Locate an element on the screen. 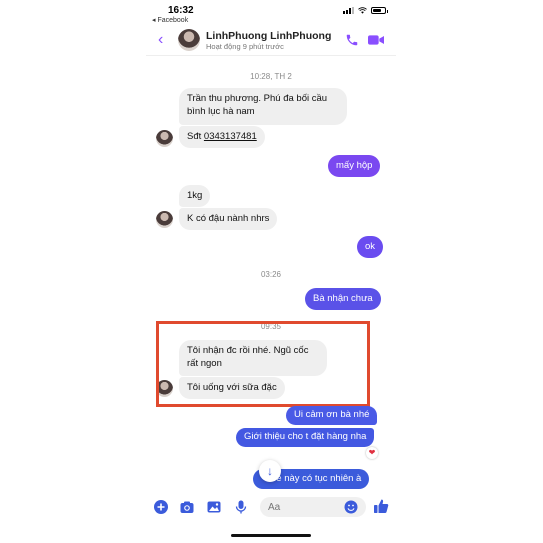  message-text: Ui cảm ơn bà nhé is located at coordinates (332, 414).